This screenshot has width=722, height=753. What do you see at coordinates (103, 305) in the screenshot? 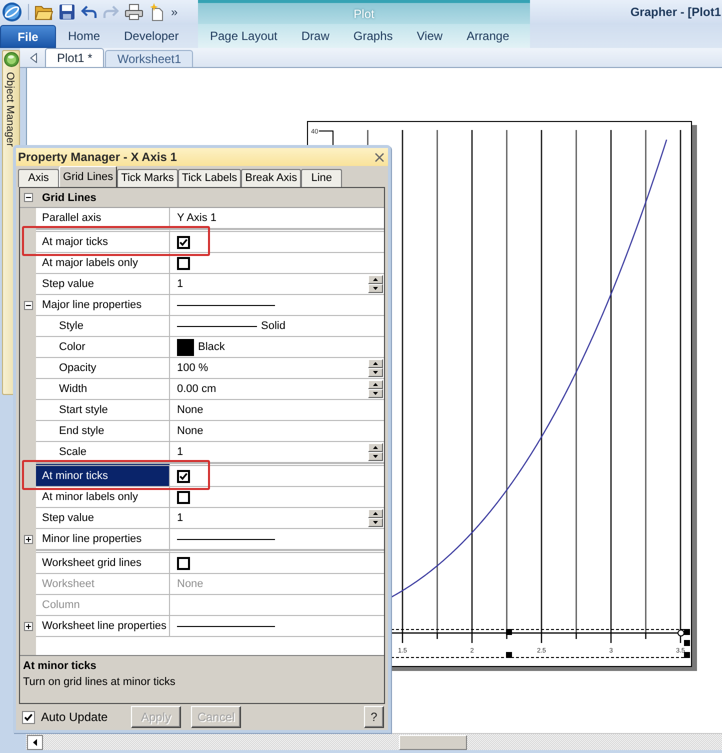
I see `property-name: Major line properties` at bounding box center [103, 305].